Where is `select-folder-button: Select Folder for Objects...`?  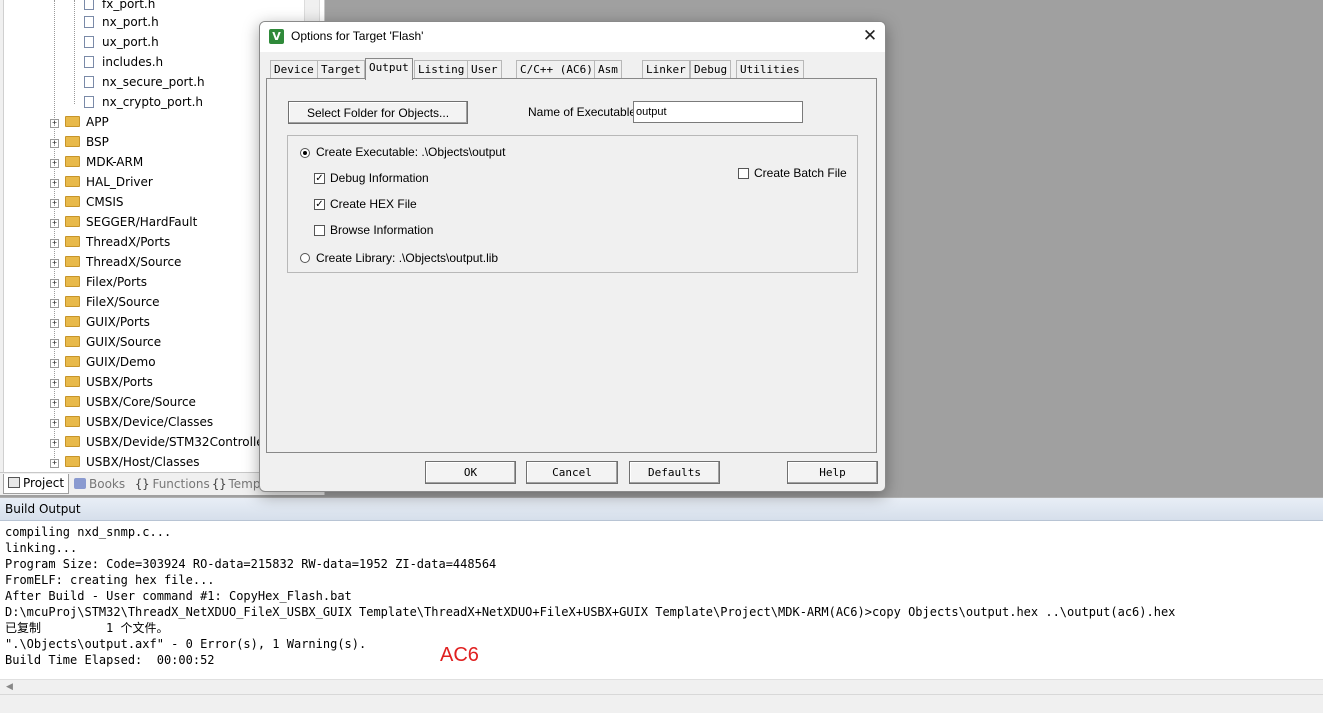
select-folder-button: Select Folder for Objects... is located at coordinates (378, 112).